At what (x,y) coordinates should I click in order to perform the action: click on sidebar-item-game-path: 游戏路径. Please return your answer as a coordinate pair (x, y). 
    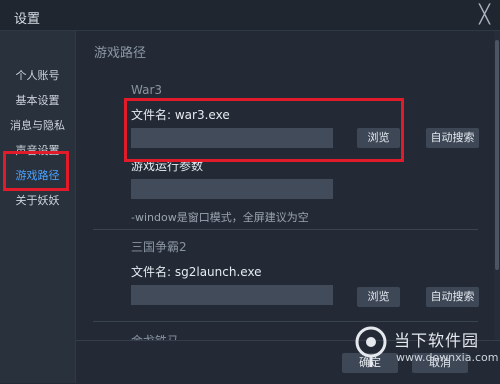
    Looking at the image, I should click on (37, 175).